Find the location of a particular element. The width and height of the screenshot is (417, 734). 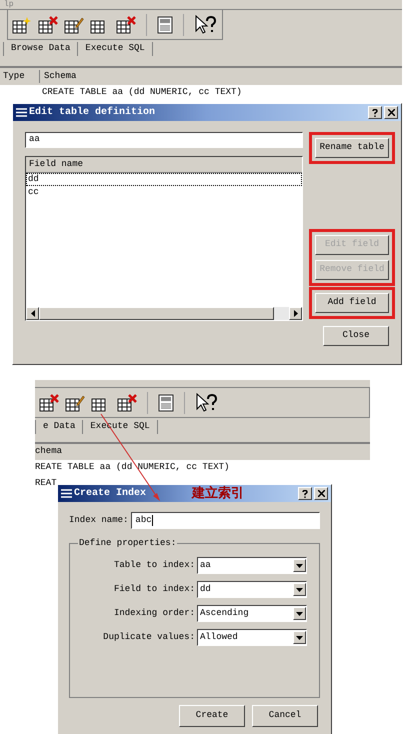

field-label: Index name: is located at coordinates (98, 520).